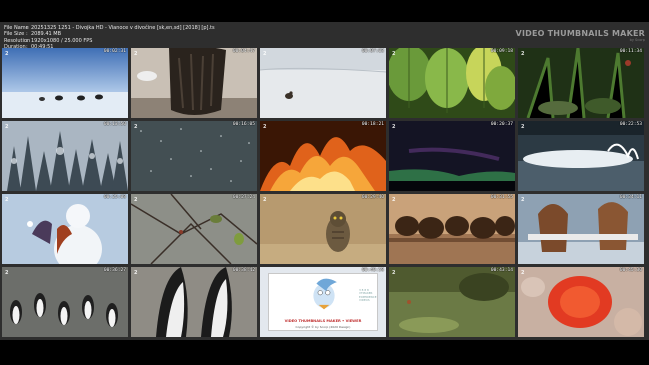 The image size is (649, 365). I want to click on thumbnail-timestamp: 00:16:05, so click(243, 124).